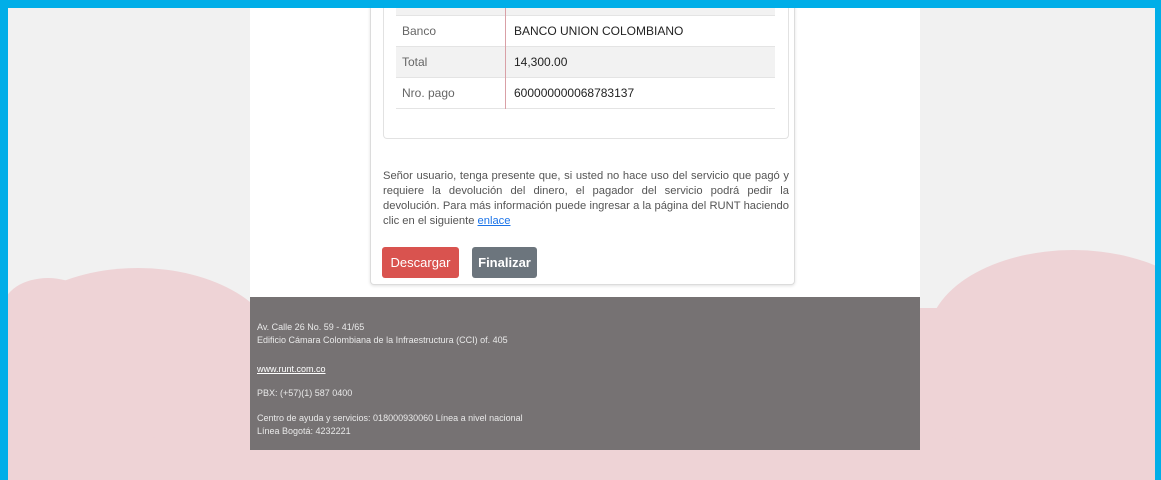 Image resolution: width=1161 pixels, height=480 pixels. What do you see at coordinates (599, 31) in the screenshot?
I see `row-value-bank: BANCO UNION COLOMBIANO` at bounding box center [599, 31].